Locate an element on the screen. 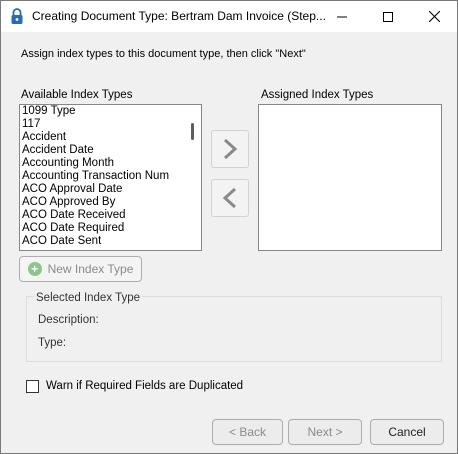 Image resolution: width=458 pixels, height=454 pixels. warn-duplicated-checkbox is located at coordinates (32, 386).